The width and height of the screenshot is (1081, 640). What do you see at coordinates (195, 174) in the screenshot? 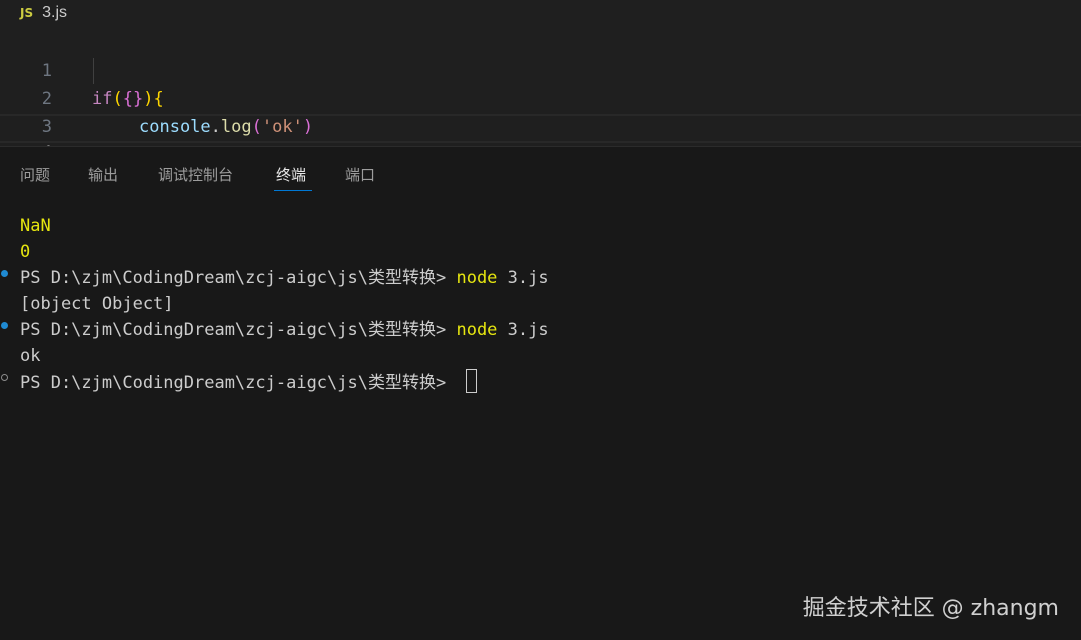
I see `tab-debug-console: 调试控制台` at bounding box center [195, 174].